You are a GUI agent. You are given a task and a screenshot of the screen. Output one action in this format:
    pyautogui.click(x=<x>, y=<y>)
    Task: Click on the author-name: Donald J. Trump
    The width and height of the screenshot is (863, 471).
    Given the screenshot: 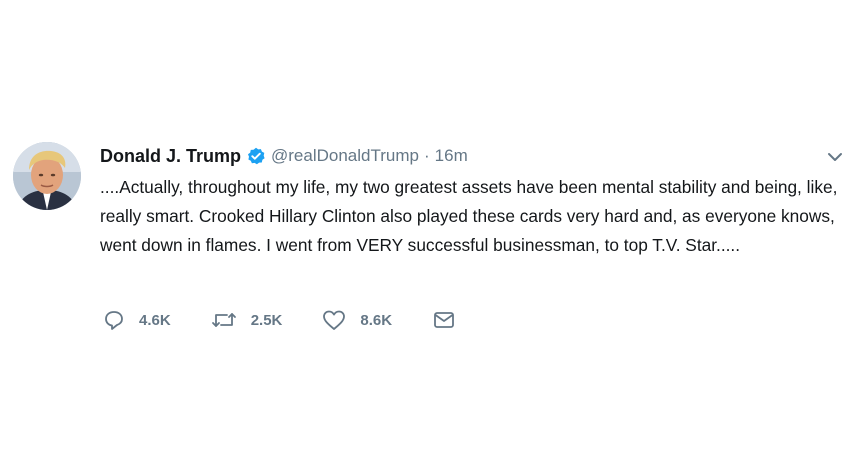 What is the action you would take?
    pyautogui.click(x=170, y=156)
    